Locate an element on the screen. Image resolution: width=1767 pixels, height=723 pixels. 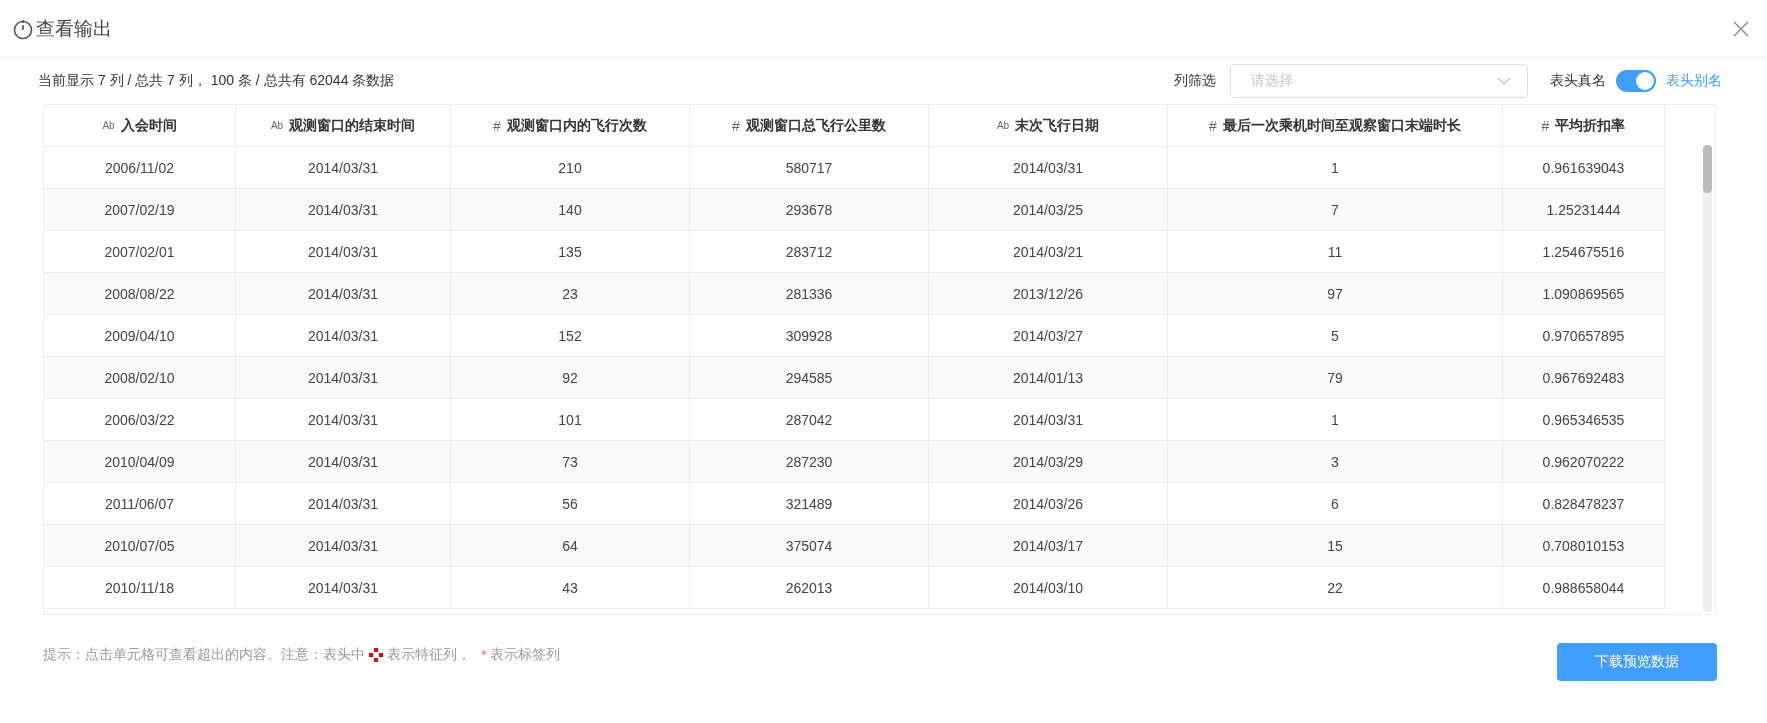
table-cell: 2008/08/22 is located at coordinates (140, 294).